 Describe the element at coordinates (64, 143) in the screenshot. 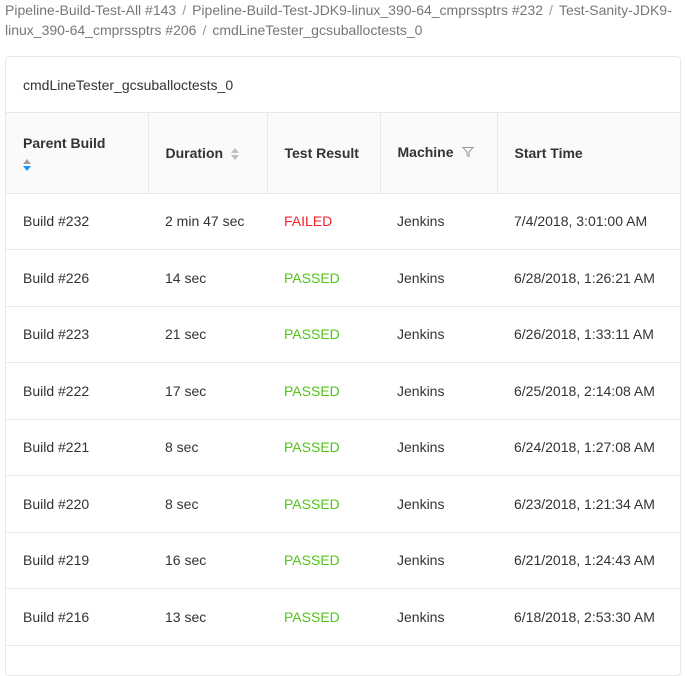

I see `column-header-label: Parent Build` at that location.